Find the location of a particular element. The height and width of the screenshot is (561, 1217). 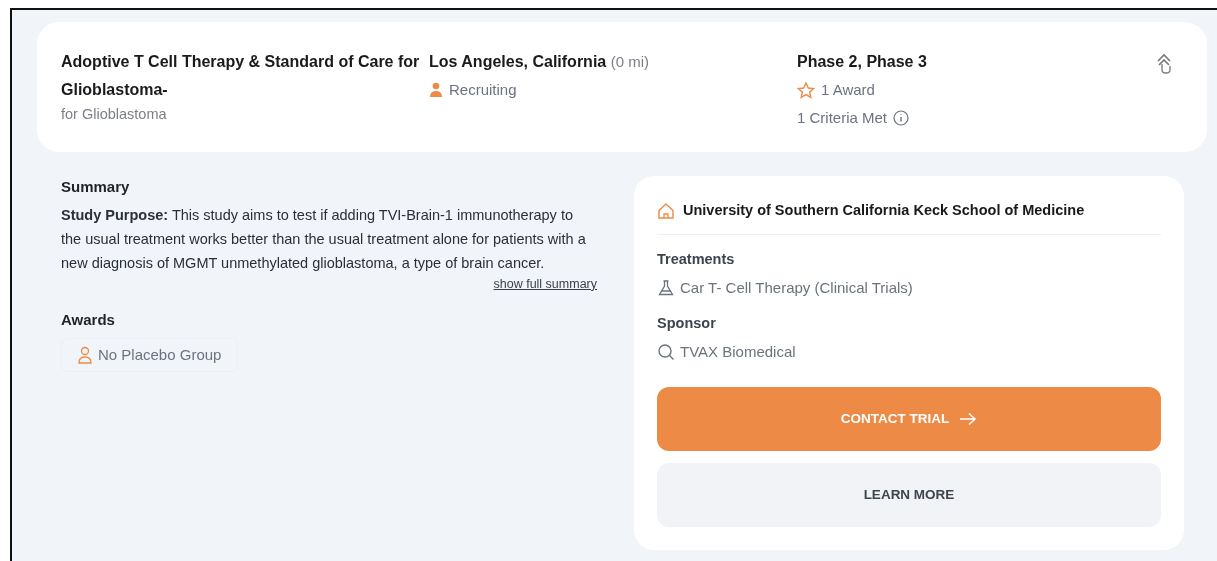

learn-more-button: LEARN MORE is located at coordinates (909, 495).